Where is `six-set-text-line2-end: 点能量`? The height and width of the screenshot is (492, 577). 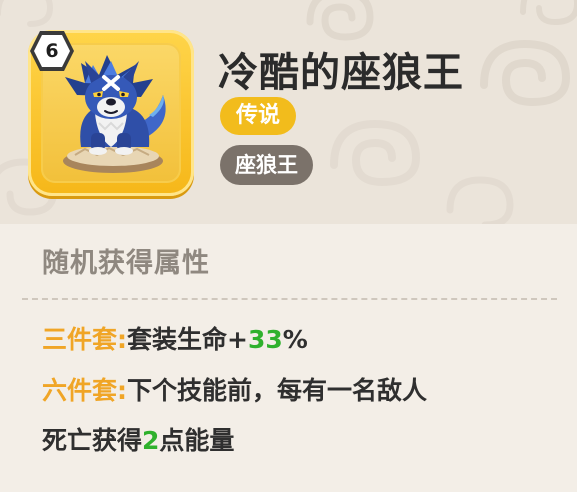
six-set-text-line2-end: 点能量 is located at coordinates (197, 440).